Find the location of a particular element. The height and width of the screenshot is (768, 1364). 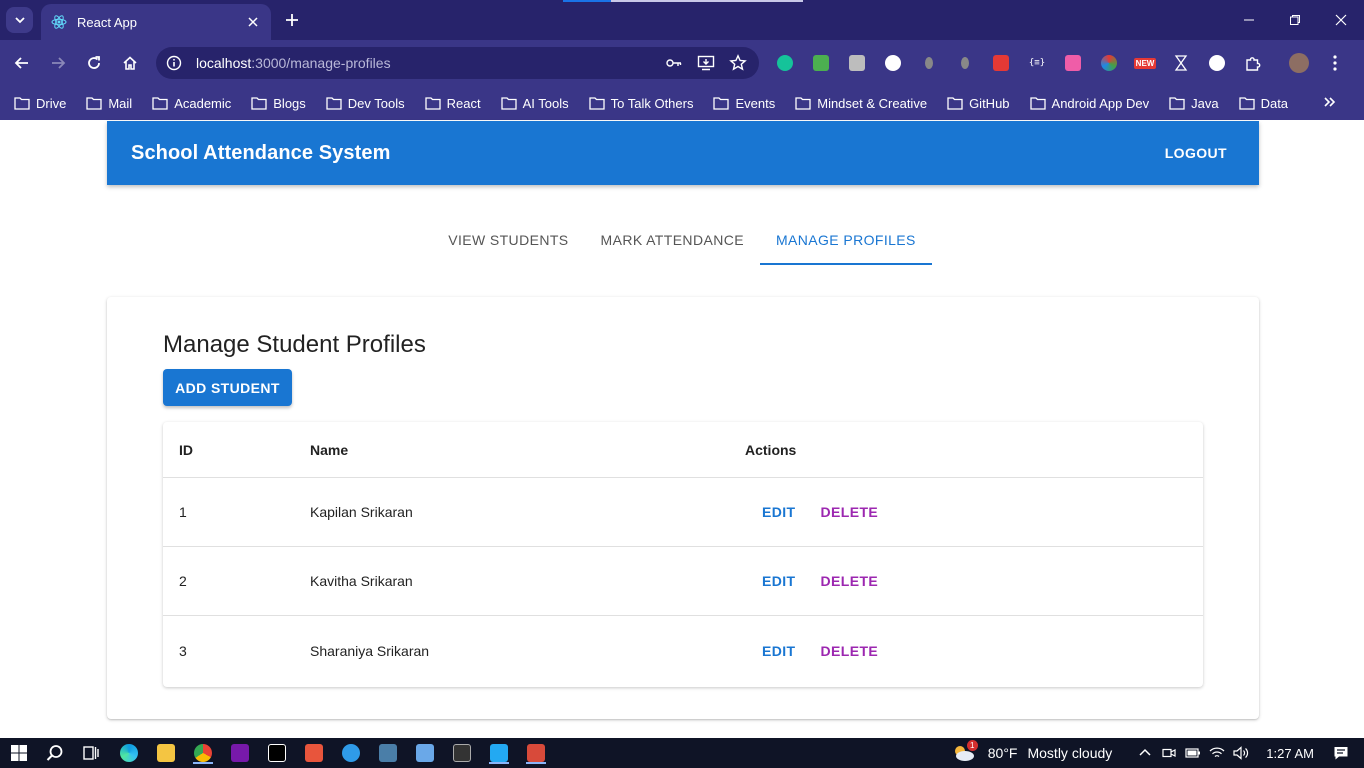

terminal-icon is located at coordinates (462, 753).